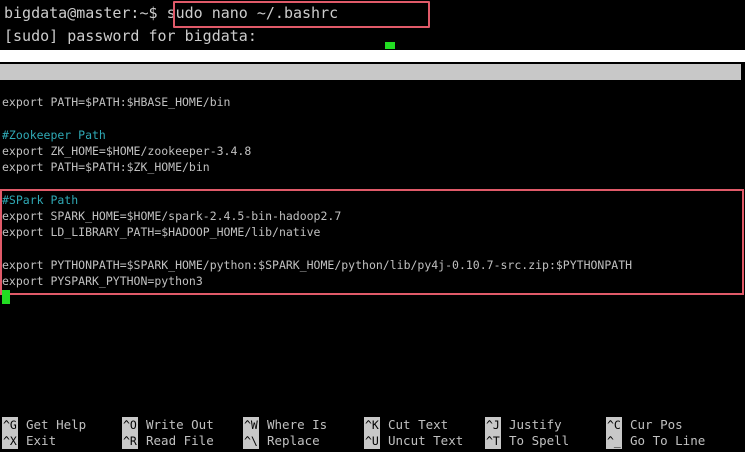  Describe the element at coordinates (384, 104) in the screenshot. I see `nano-filename: /home/bigdata/.bashrc` at that location.